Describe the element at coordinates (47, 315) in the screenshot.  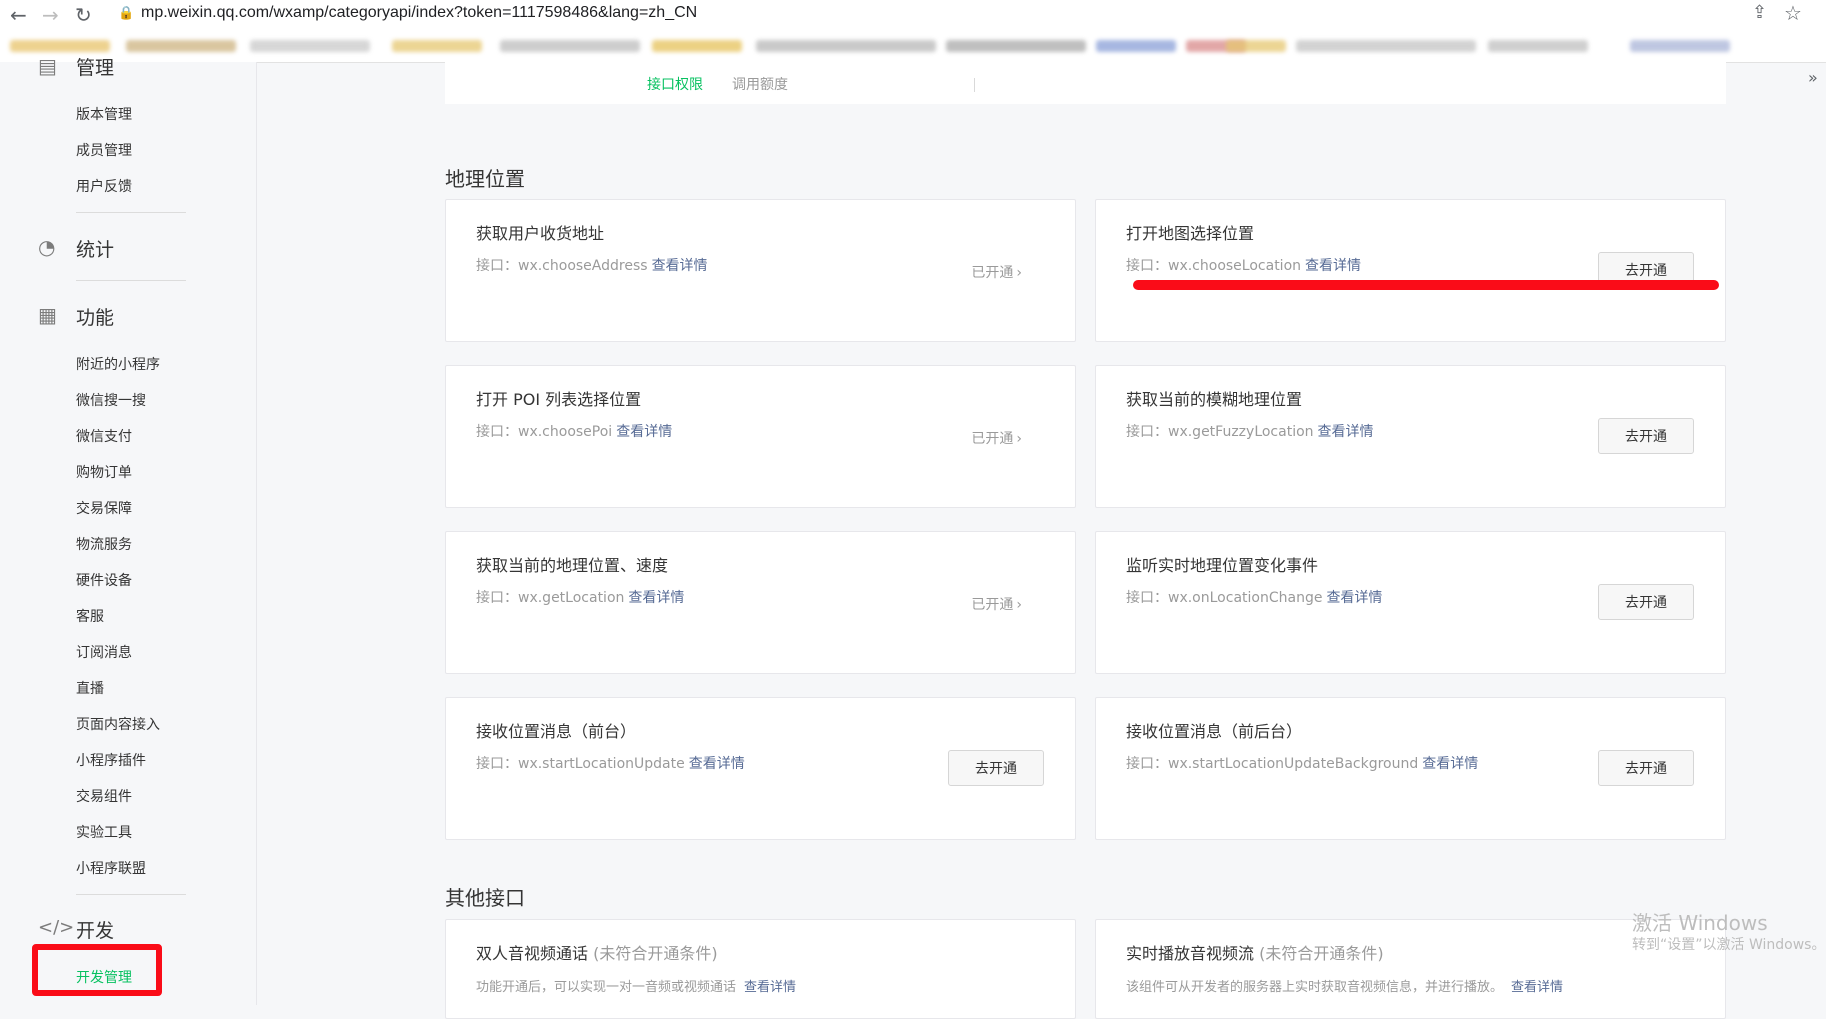
I see `features-grid-icon: ▦` at that location.